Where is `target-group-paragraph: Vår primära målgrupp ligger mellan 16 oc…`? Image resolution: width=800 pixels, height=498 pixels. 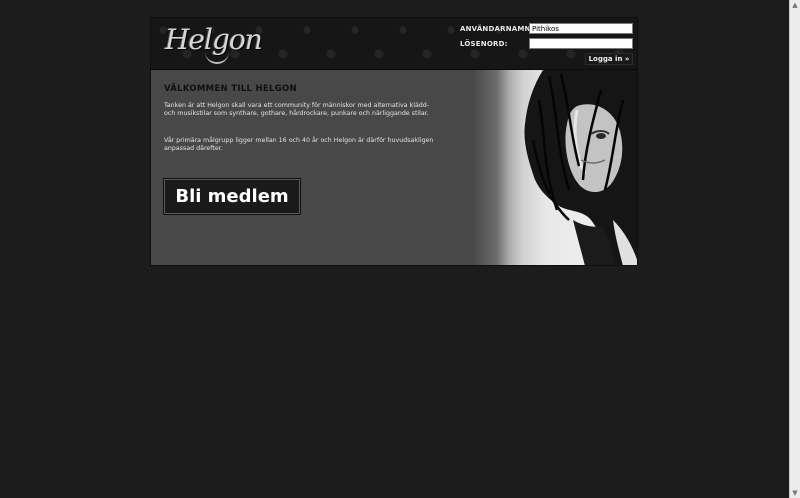 target-group-paragraph: Vår primära målgrupp ligger mellan 16 oc… is located at coordinates (299, 145).